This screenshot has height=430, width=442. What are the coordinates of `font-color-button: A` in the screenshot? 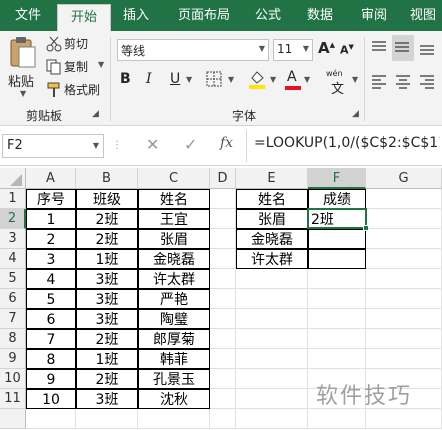 It's located at (293, 80).